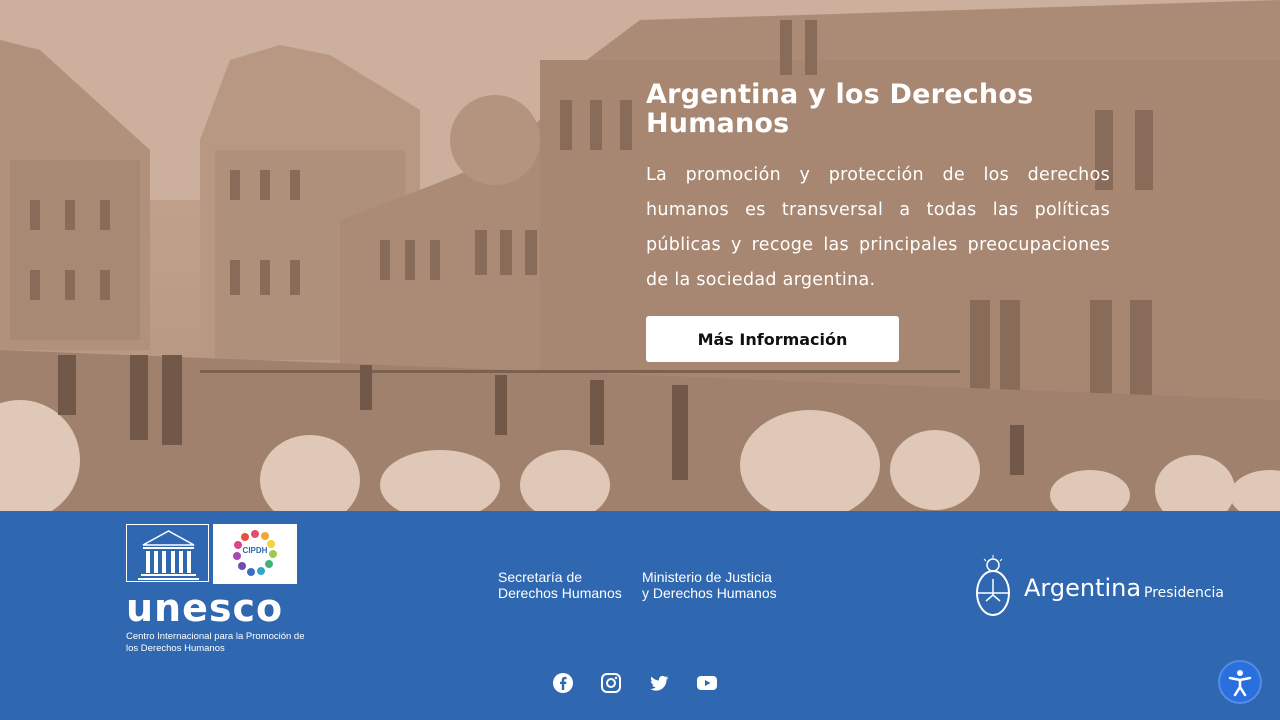 The image size is (1280, 720). What do you see at coordinates (840, 109) in the screenshot?
I see `hero-title: Argentina y los Derechos Humanos` at bounding box center [840, 109].